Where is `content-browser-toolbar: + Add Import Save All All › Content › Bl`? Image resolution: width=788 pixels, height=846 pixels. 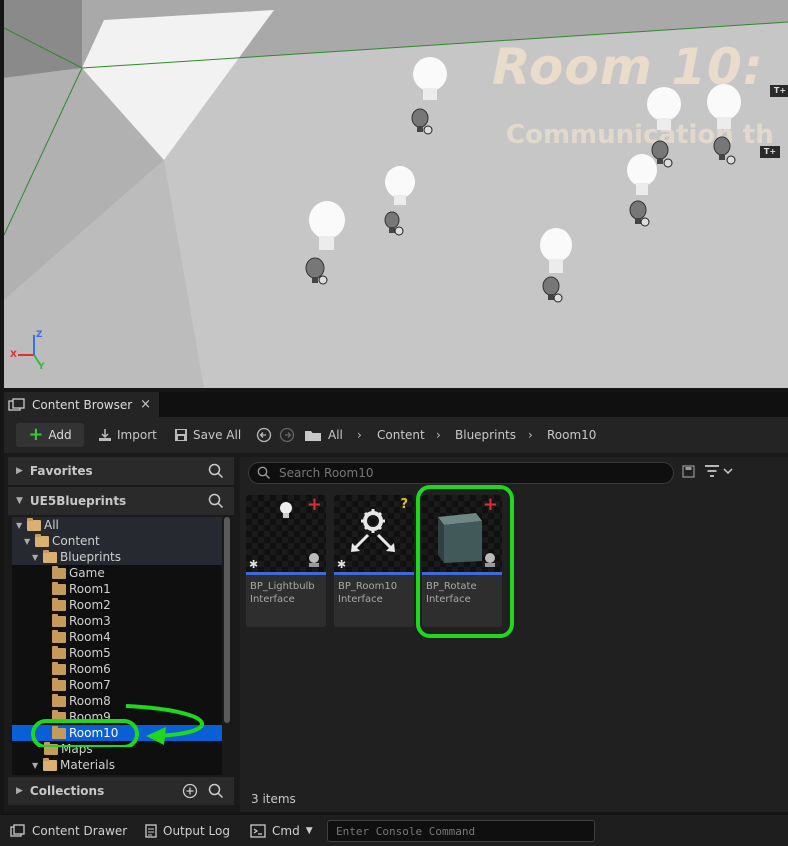
content-browser-toolbar: + Add Import Save All All › Content › Bl is located at coordinates (396, 435).